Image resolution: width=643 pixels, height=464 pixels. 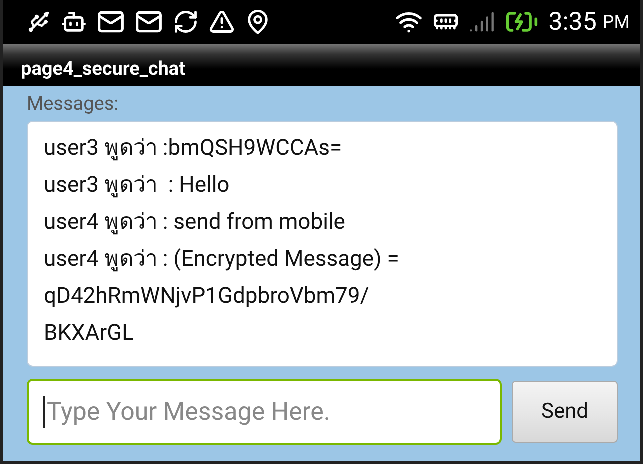 What do you see at coordinates (44, 412) in the screenshot?
I see `text-cursor-icon` at bounding box center [44, 412].